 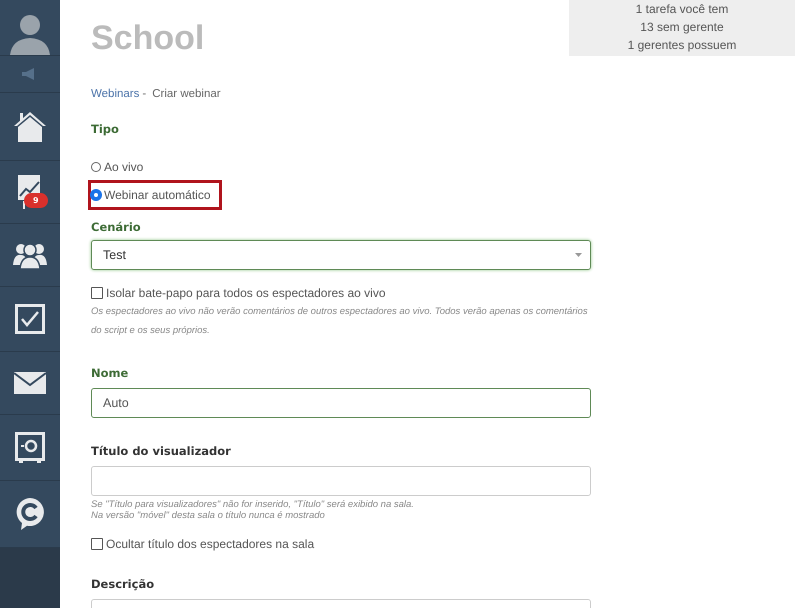 What do you see at coordinates (30, 578) in the screenshot?
I see `sidebar-footer` at bounding box center [30, 578].